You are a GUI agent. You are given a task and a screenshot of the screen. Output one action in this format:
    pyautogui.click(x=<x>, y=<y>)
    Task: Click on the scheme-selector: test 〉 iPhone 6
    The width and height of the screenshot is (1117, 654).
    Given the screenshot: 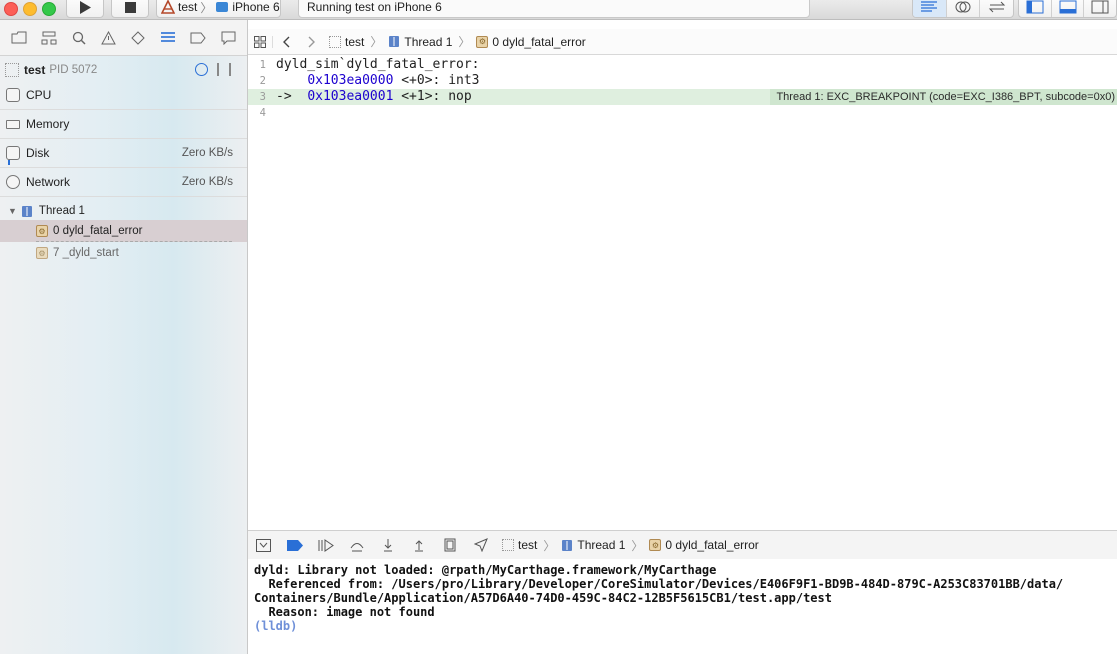 What is the action you would take?
    pyautogui.click(x=218, y=9)
    